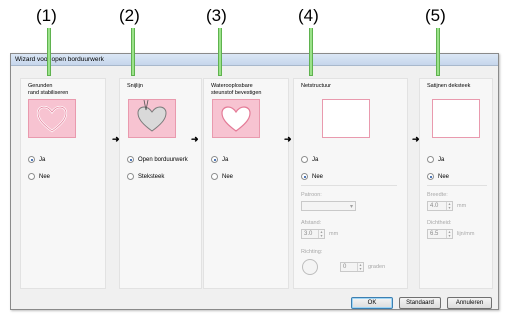  Describe the element at coordinates (313, 234) in the screenshot. I see `afstand-stepper: 3.0 ▲ ▼` at that location.